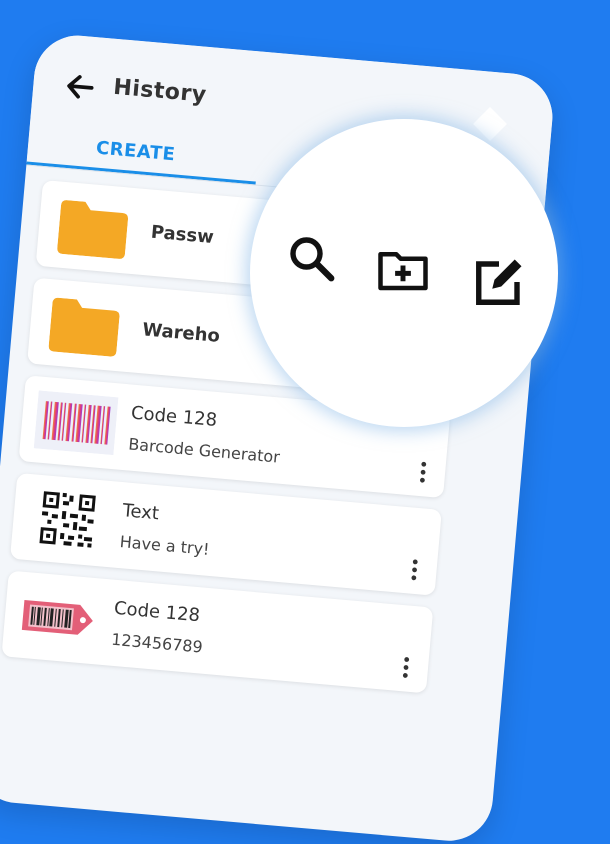 The height and width of the screenshot is (844, 610). What do you see at coordinates (182, 235) in the screenshot?
I see `folder-name: Passw` at bounding box center [182, 235].